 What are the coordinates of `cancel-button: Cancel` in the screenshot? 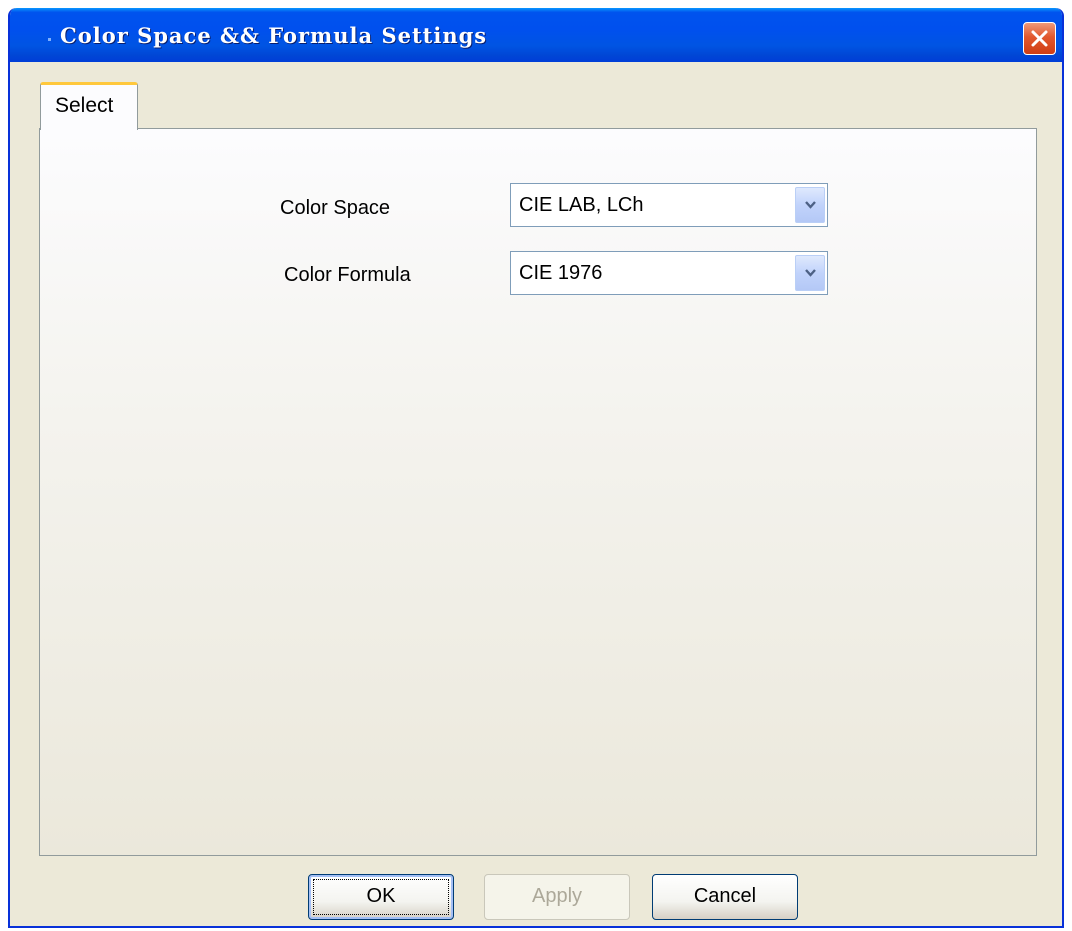 It's located at (725, 897).